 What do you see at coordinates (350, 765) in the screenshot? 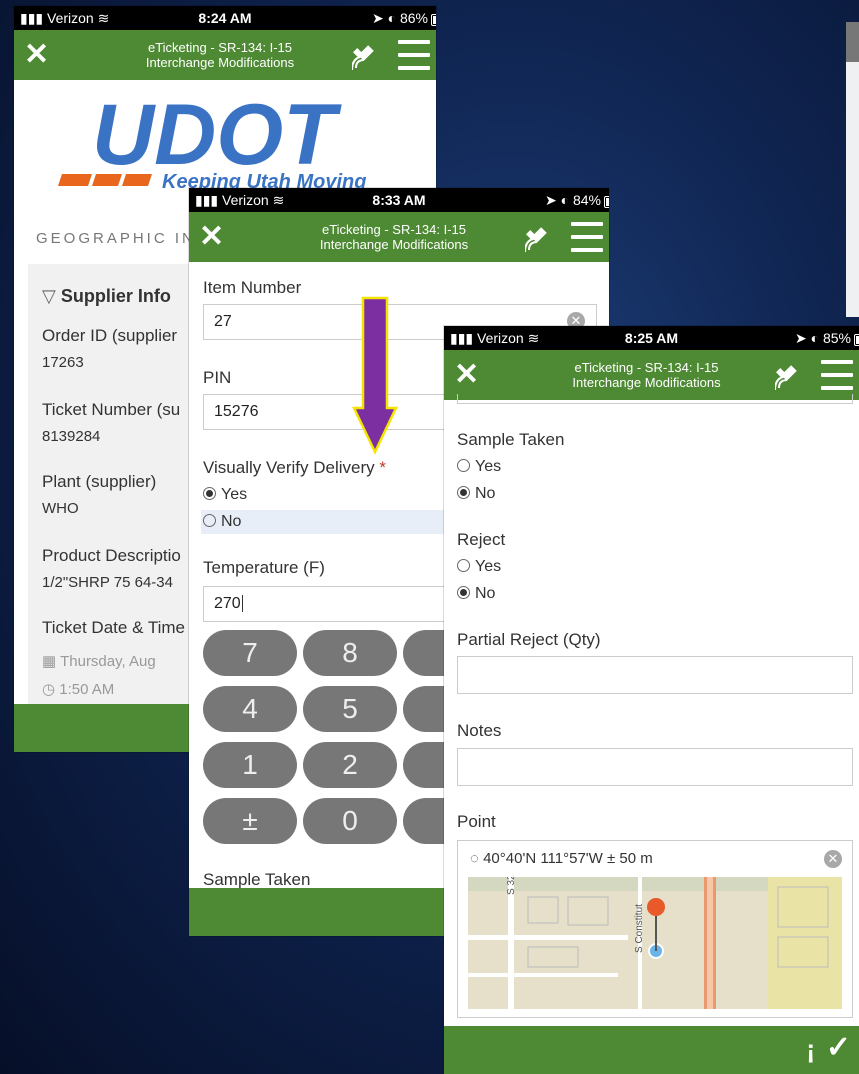
I see `key-2: 2` at bounding box center [350, 765].